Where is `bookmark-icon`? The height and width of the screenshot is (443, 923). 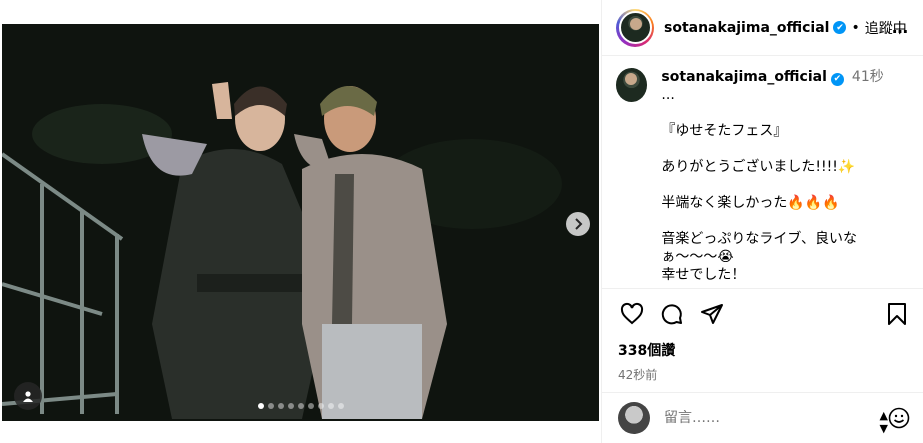 bookmark-icon is located at coordinates (897, 314).